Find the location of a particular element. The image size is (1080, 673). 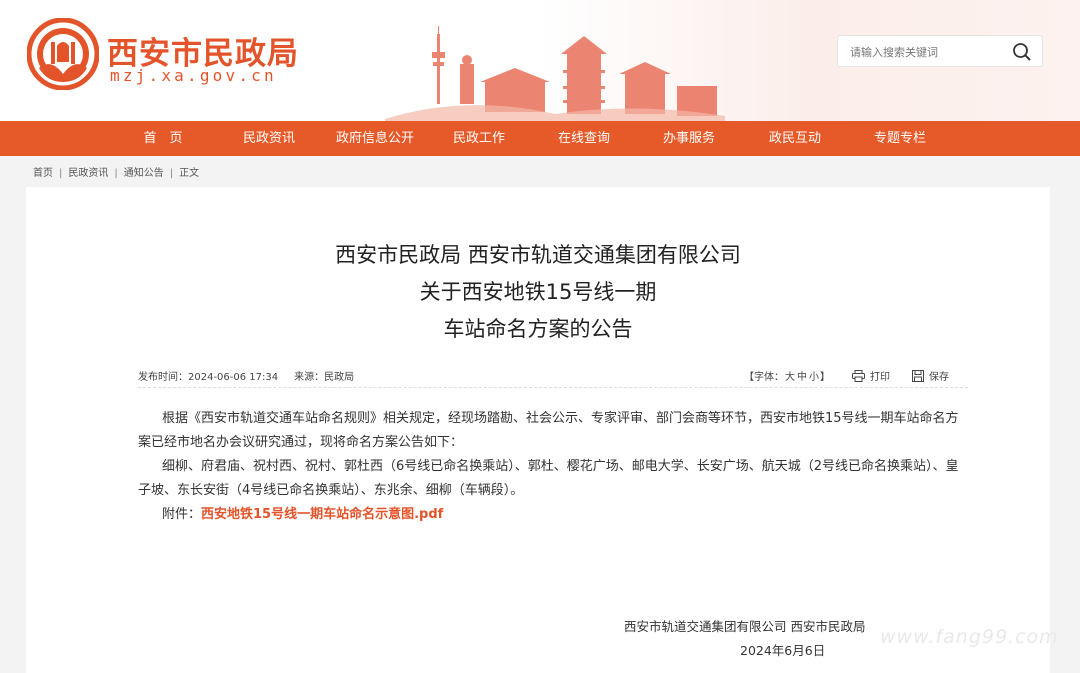

article-tools: 【字体： 大 中 小 】 打印 保存 is located at coordinates (846, 375).